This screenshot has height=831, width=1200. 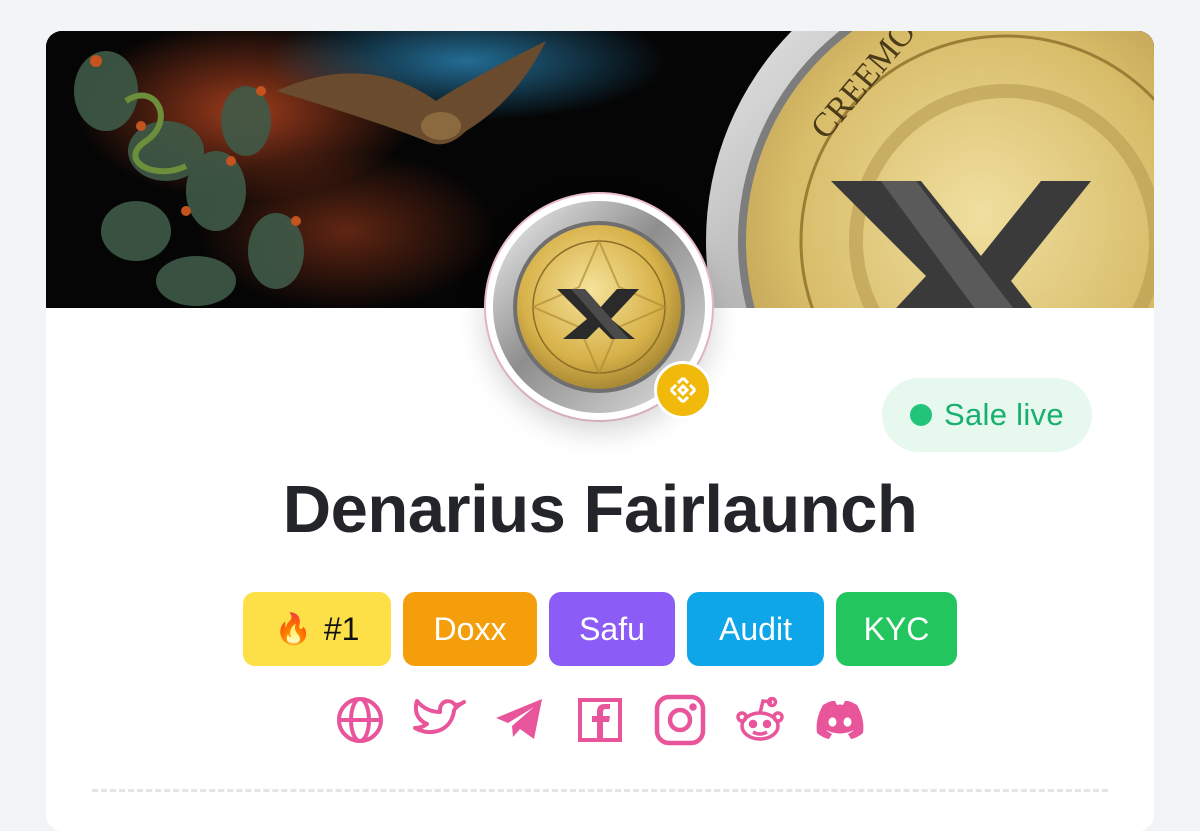 I want to click on twitter-icon, so click(x=440, y=720).